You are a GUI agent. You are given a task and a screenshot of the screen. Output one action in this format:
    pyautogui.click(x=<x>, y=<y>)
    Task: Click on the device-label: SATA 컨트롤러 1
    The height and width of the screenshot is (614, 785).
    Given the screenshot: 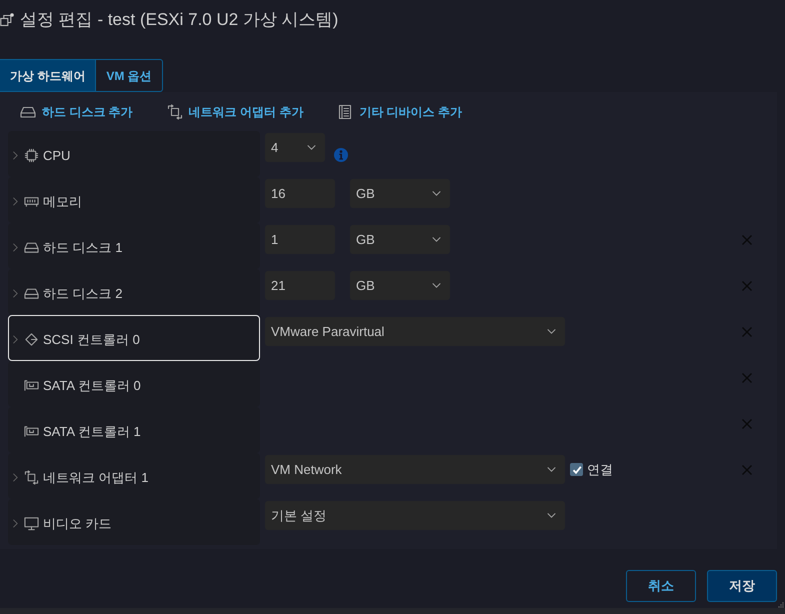 What is the action you would take?
    pyautogui.click(x=92, y=432)
    